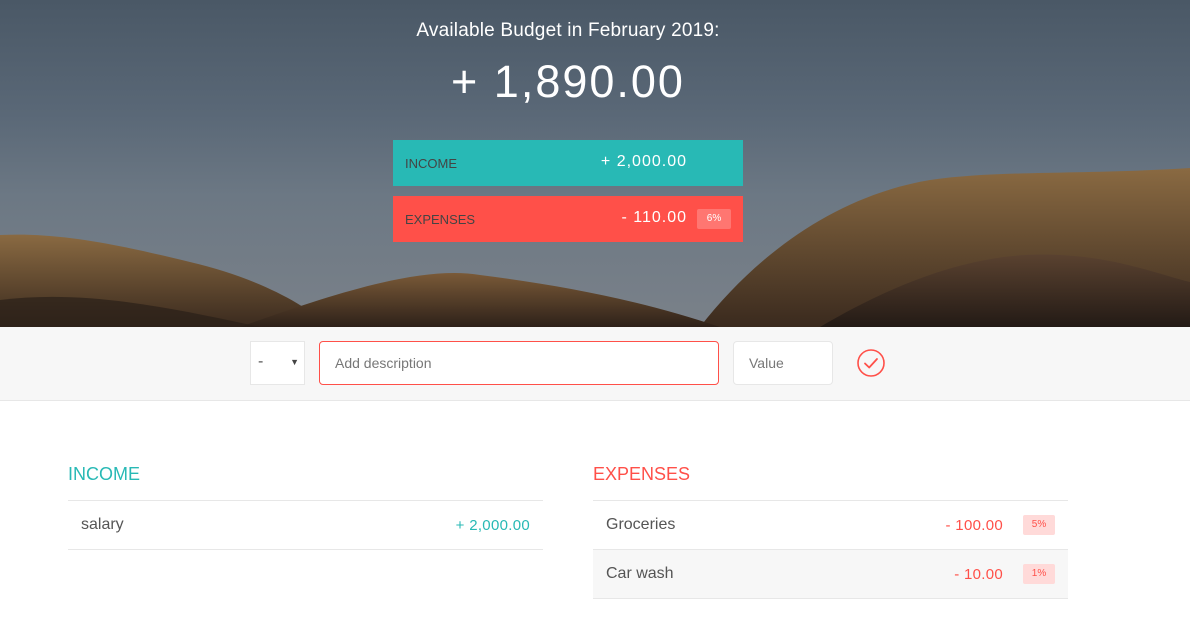 This screenshot has height=628, width=1190. What do you see at coordinates (104, 474) in the screenshot?
I see `income-list-title: INCOME` at bounding box center [104, 474].